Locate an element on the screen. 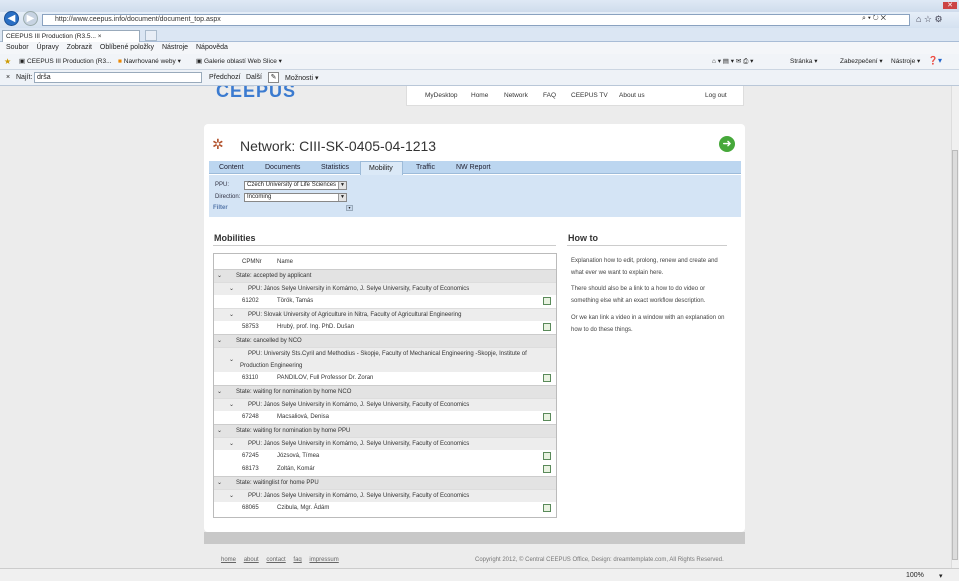 Image resolution: width=959 pixels, height=581 pixels. group-label: State: cancelled by NCO is located at coordinates (269, 341).